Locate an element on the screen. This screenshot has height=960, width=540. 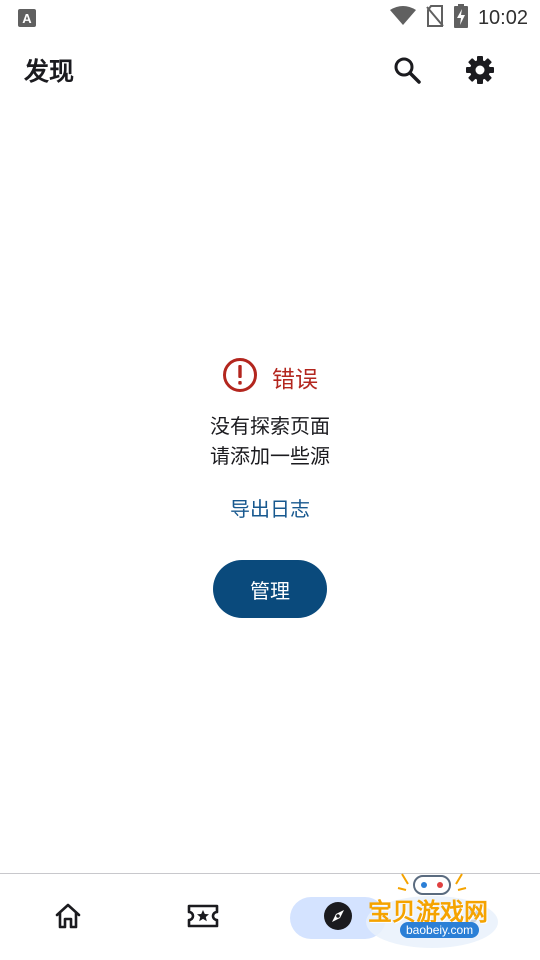
export-log-link: 导出日志 is located at coordinates (270, 507).